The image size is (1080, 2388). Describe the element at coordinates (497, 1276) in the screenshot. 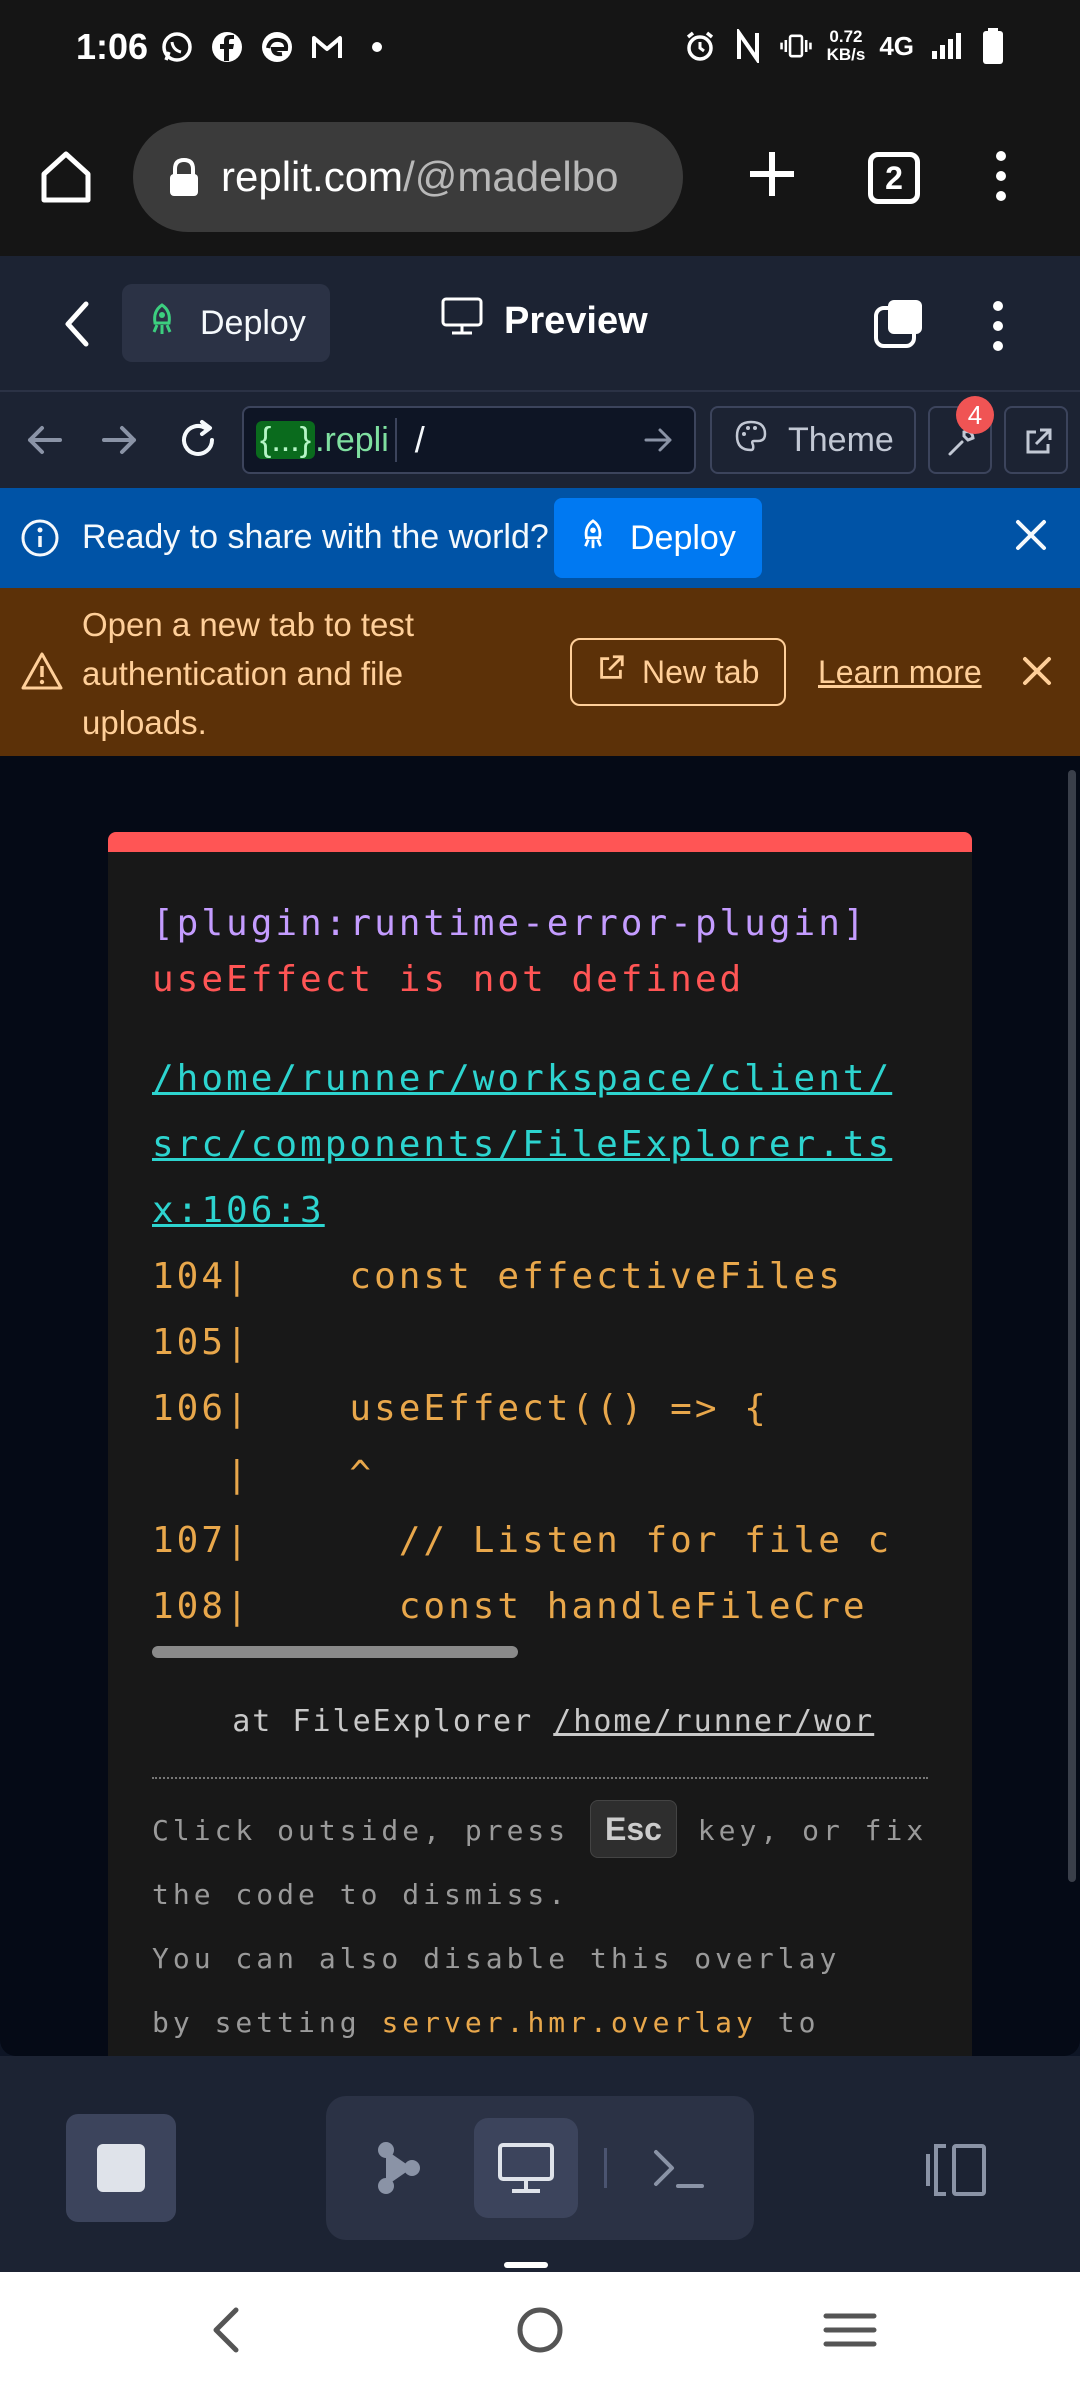

I see `code-line: 104| const effectiveFiles` at that location.